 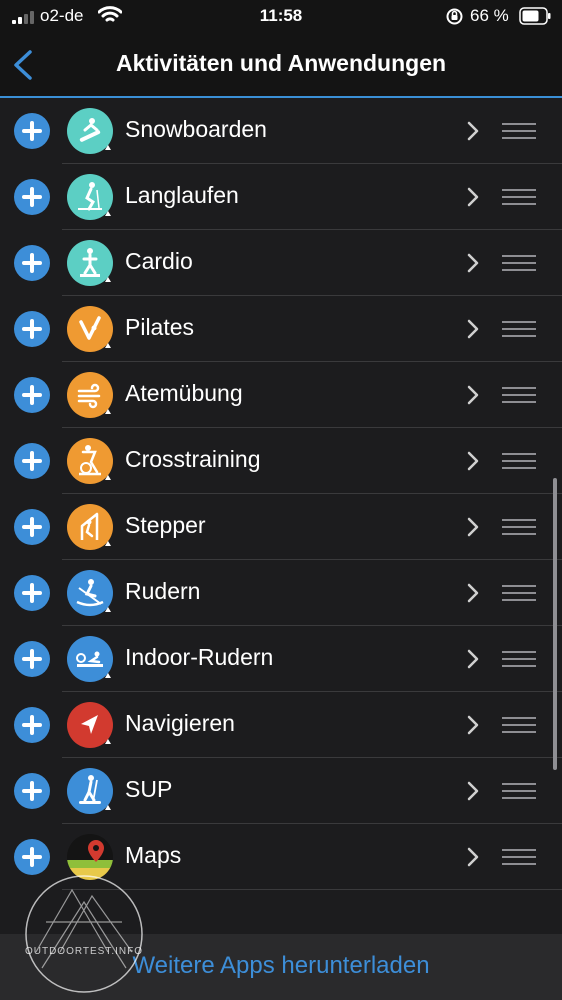 What do you see at coordinates (281, 263) in the screenshot?
I see `list-item: Cardio` at bounding box center [281, 263].